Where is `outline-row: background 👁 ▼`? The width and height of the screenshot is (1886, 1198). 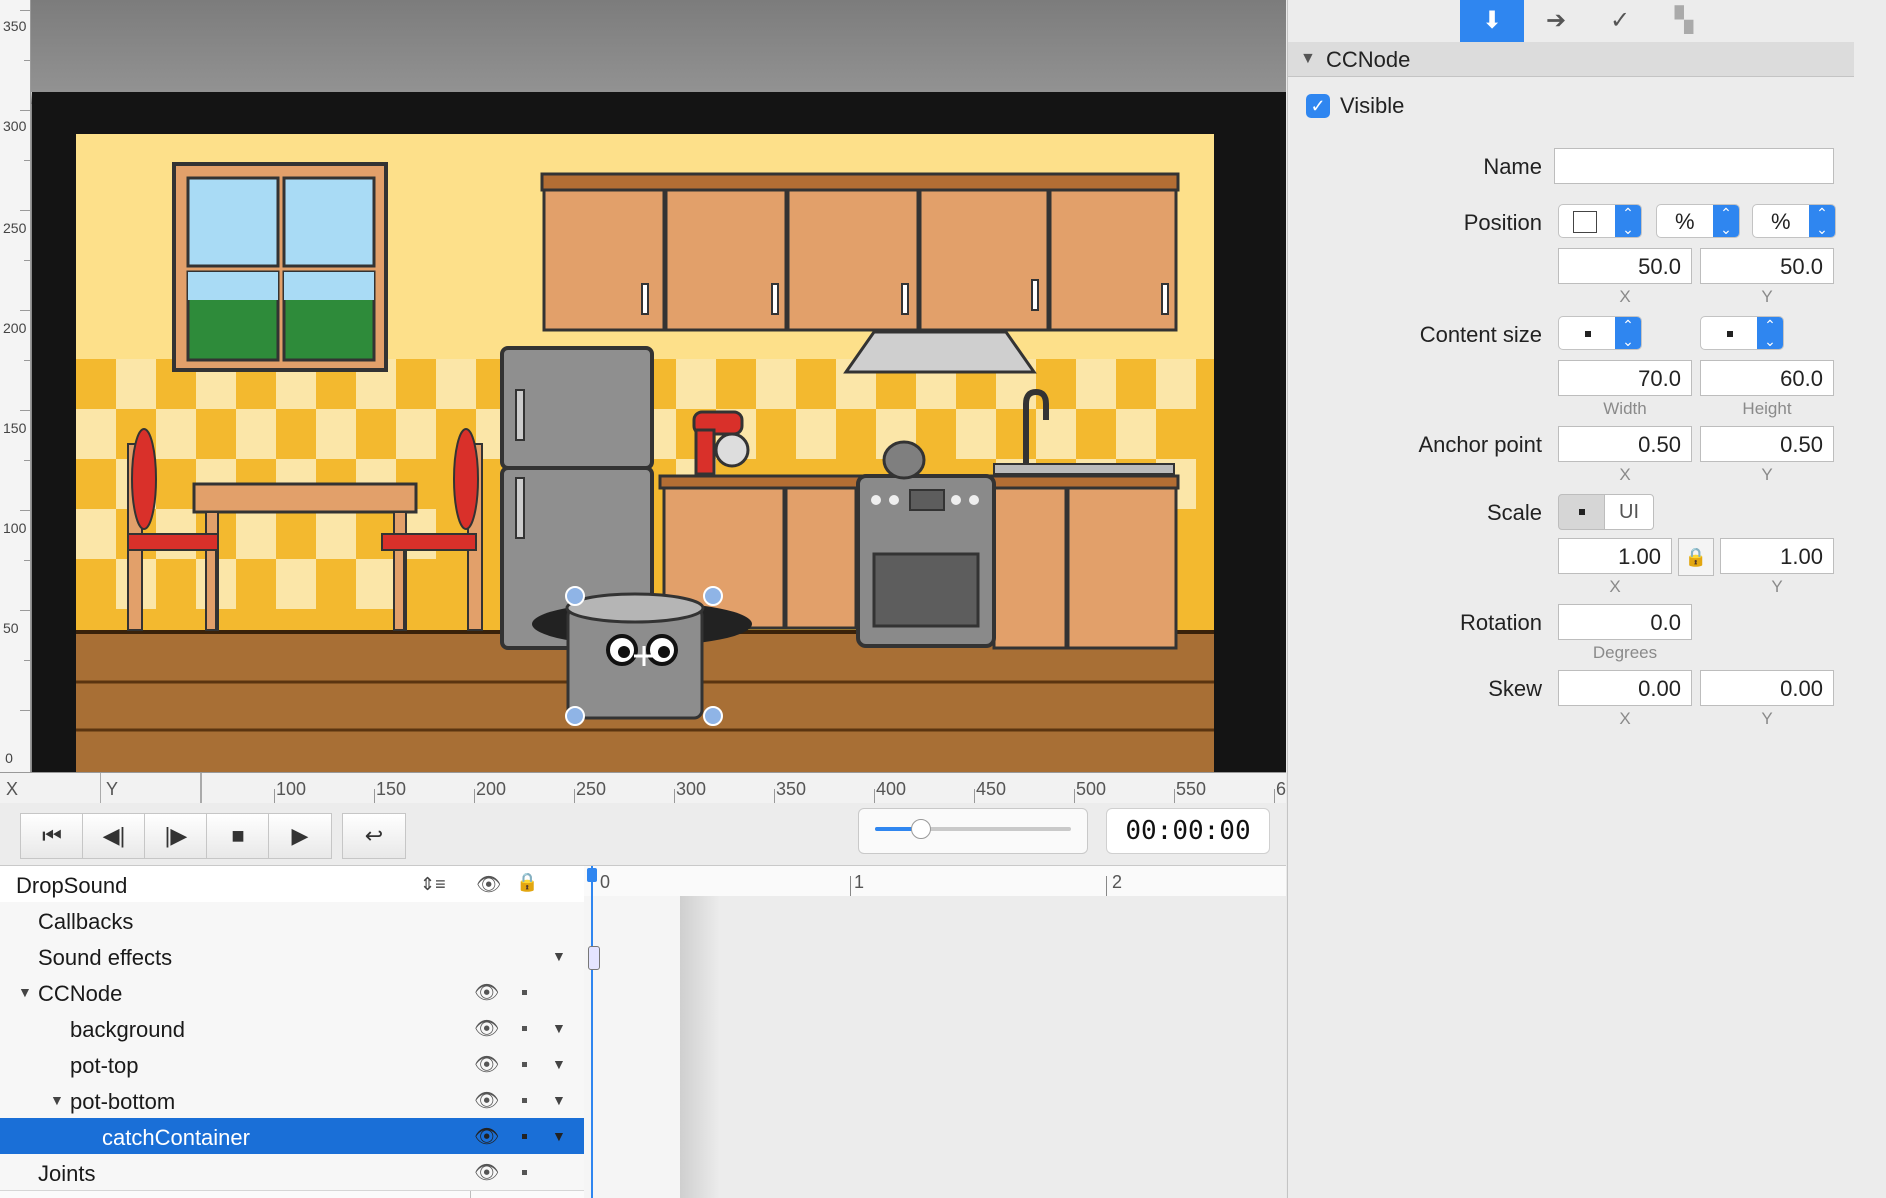 outline-row: background 👁 ▼ is located at coordinates (292, 1028).